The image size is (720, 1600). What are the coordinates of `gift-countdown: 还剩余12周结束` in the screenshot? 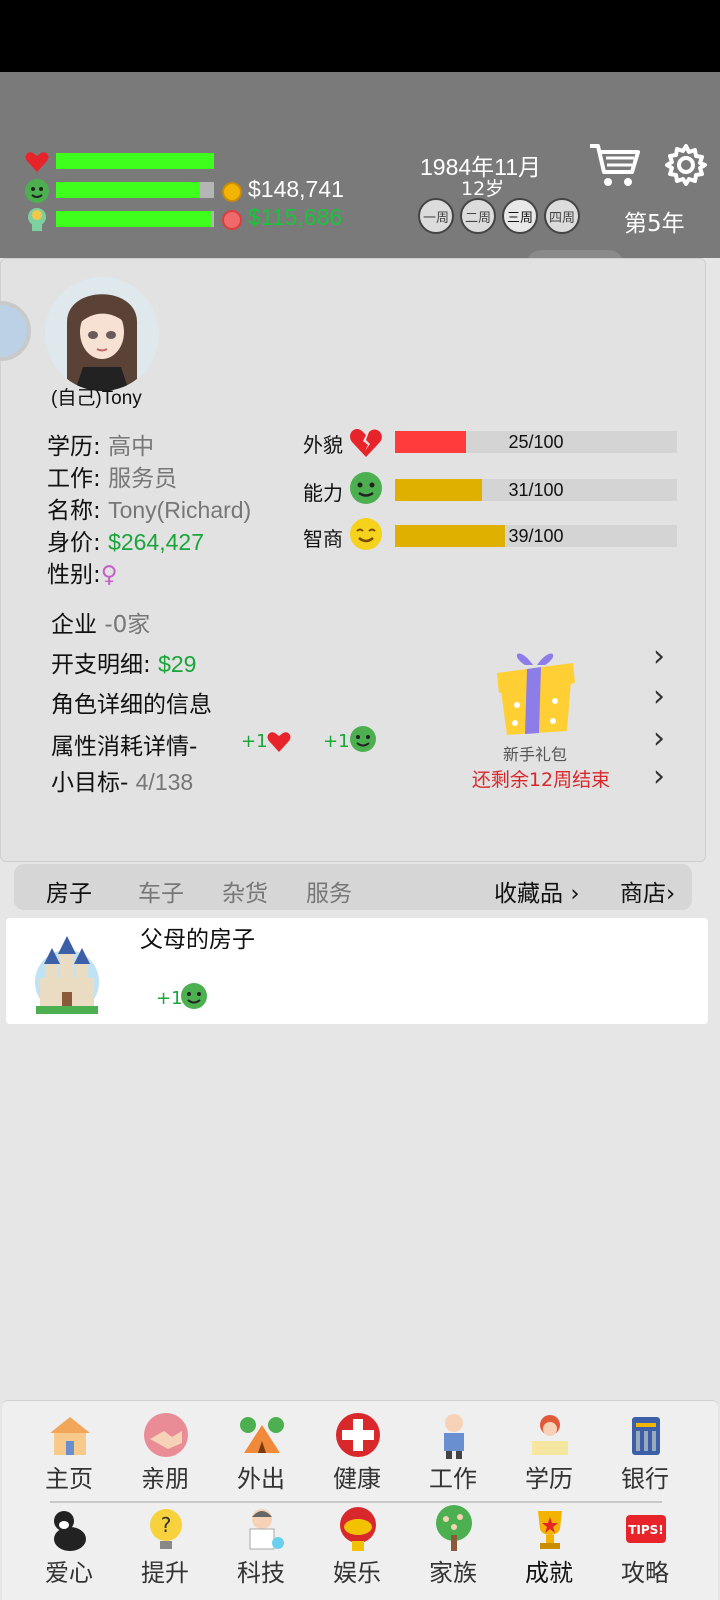 It's located at (541, 780).